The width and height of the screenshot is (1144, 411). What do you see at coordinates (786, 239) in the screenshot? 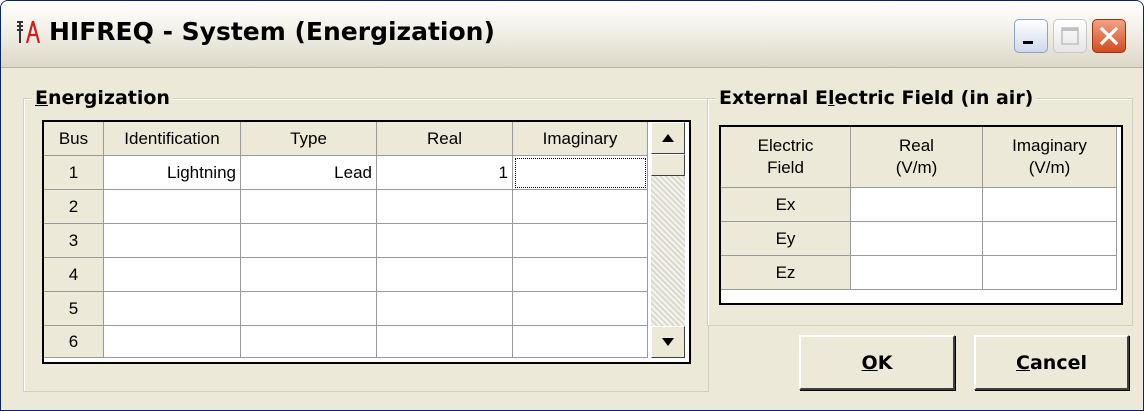
I see `row-header-field: Ey` at bounding box center [786, 239].